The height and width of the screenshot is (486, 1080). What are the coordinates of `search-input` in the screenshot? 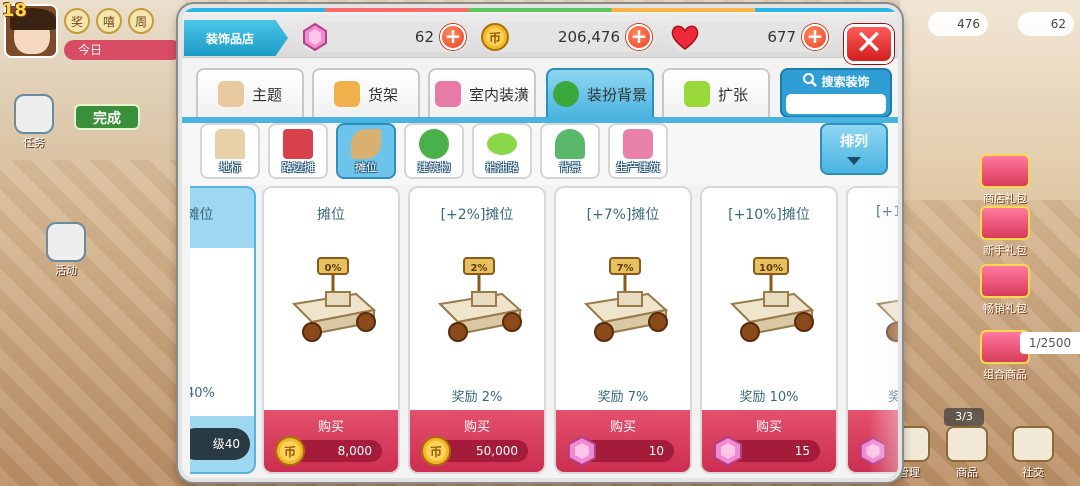 It's located at (836, 104).